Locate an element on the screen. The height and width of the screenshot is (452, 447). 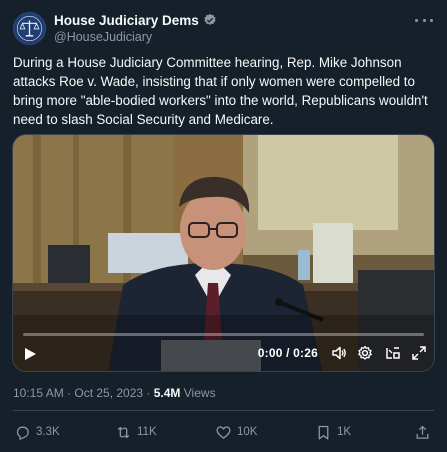
settings-icon is located at coordinates (365, 353).